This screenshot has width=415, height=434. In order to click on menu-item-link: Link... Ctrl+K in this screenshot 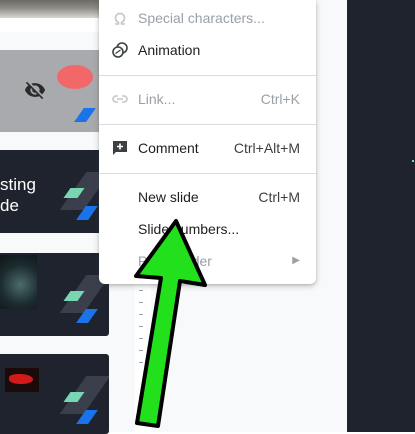, I will do `click(207, 99)`.